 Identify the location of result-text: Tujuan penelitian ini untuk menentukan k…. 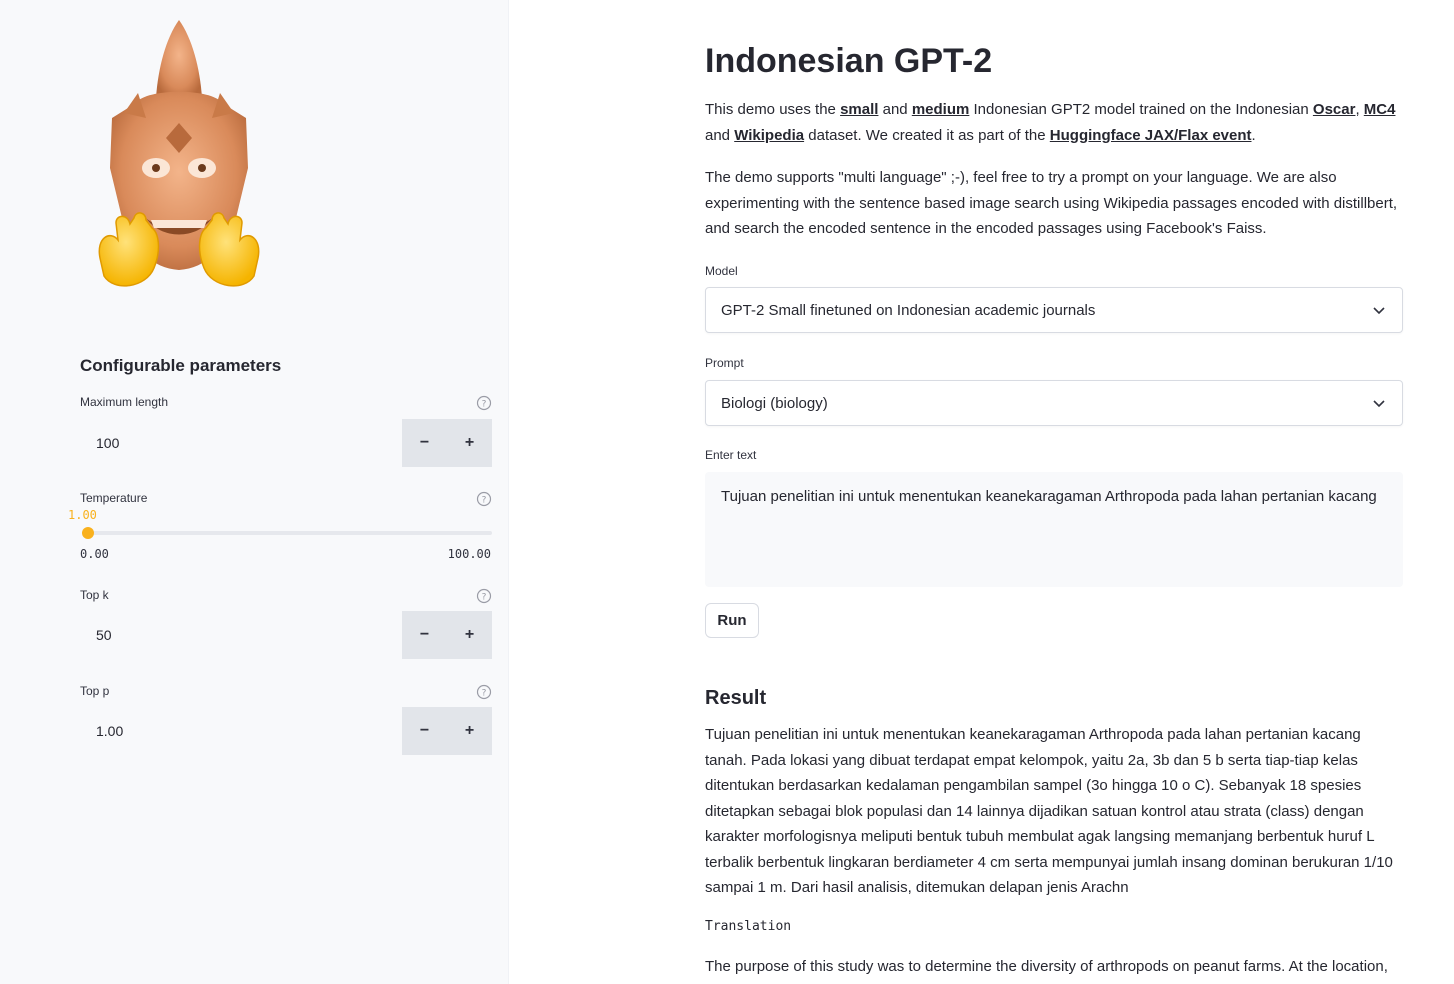
(1049, 811).